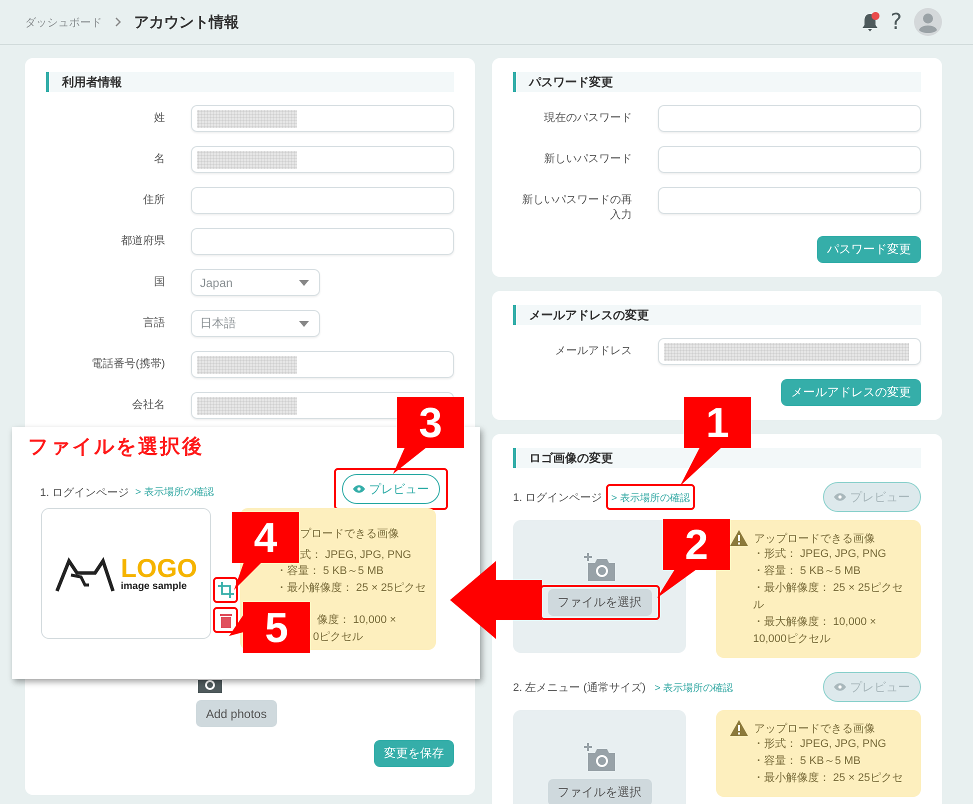 Image resolution: width=973 pixels, height=804 pixels. What do you see at coordinates (118, 22) in the screenshot?
I see `chevron-icon` at bounding box center [118, 22].